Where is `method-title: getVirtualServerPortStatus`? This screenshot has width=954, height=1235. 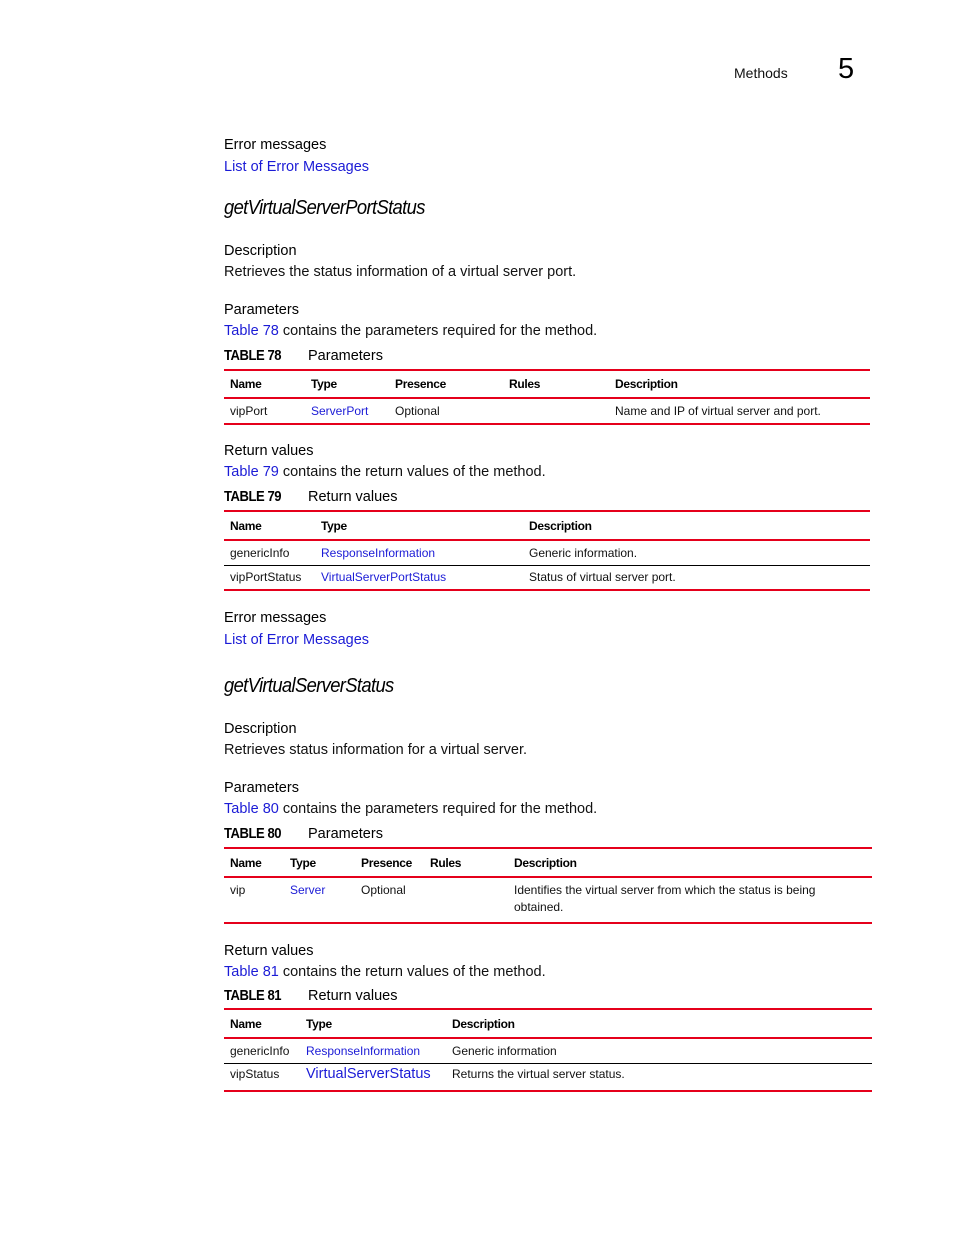 method-title: getVirtualServerPortStatus is located at coordinates (324, 208).